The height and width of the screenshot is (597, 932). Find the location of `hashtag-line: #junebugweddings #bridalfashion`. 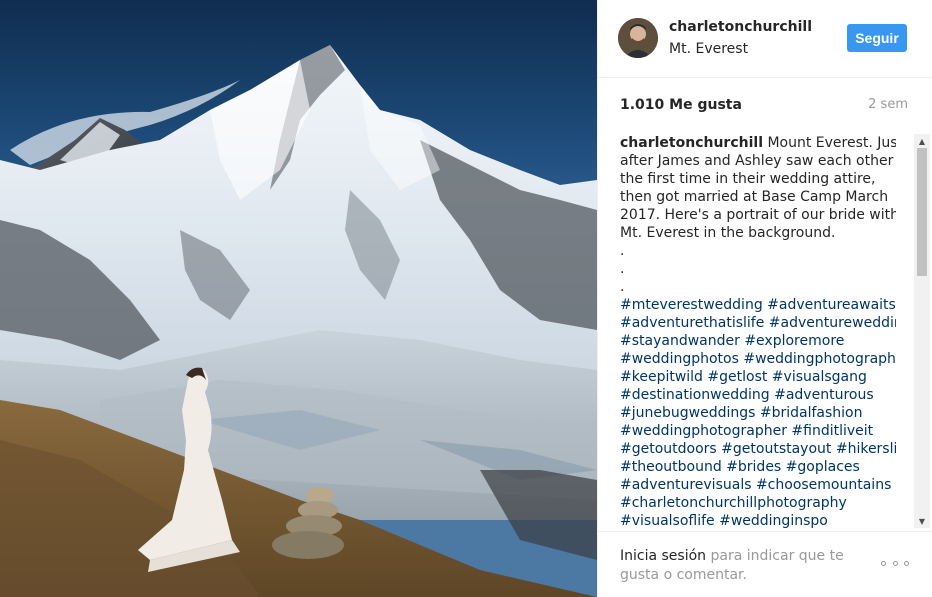

hashtag-line: #junebugweddings #bridalfashion is located at coordinates (758, 413).